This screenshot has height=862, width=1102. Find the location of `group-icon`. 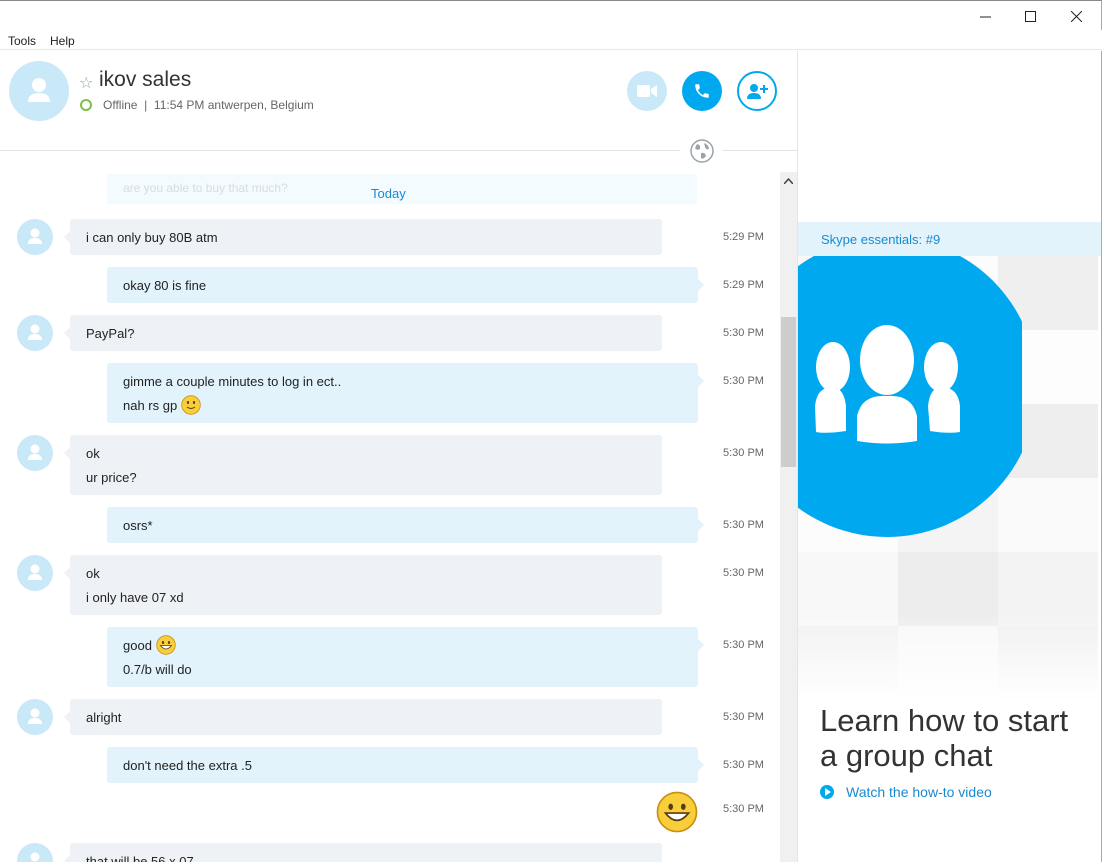

group-icon is located at coordinates (887, 384).